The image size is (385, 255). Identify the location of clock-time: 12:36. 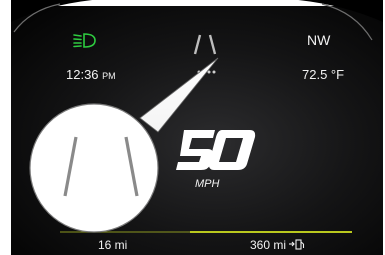
(82, 74).